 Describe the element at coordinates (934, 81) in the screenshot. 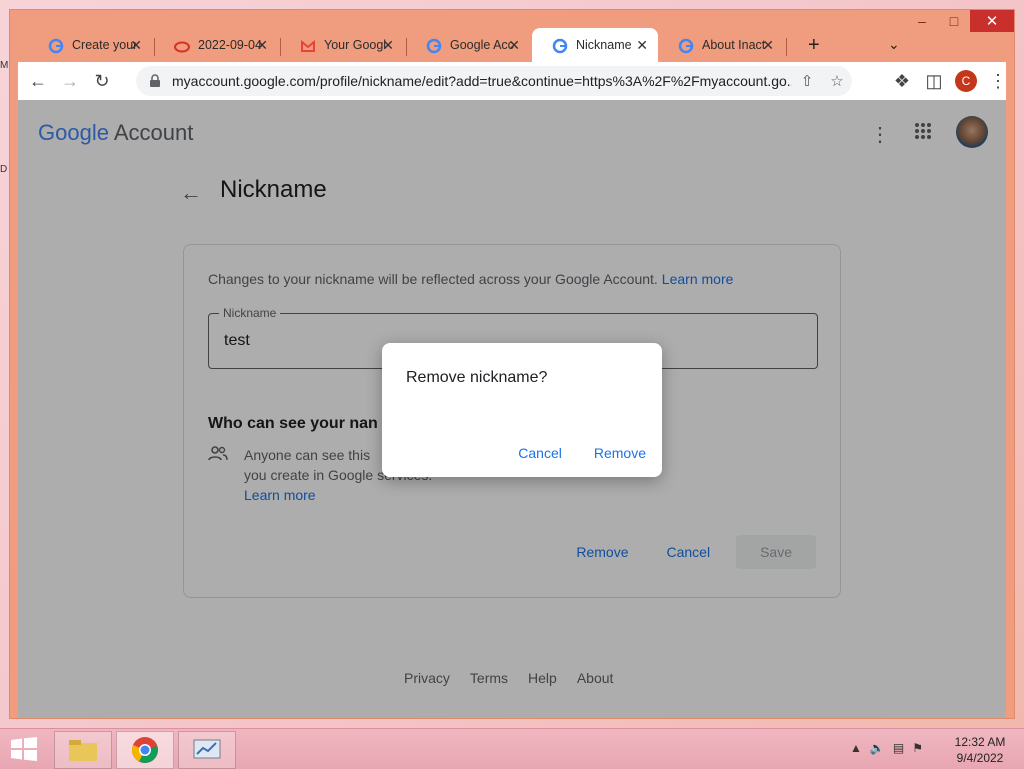

I see `side-panel-icon: ◫` at that location.